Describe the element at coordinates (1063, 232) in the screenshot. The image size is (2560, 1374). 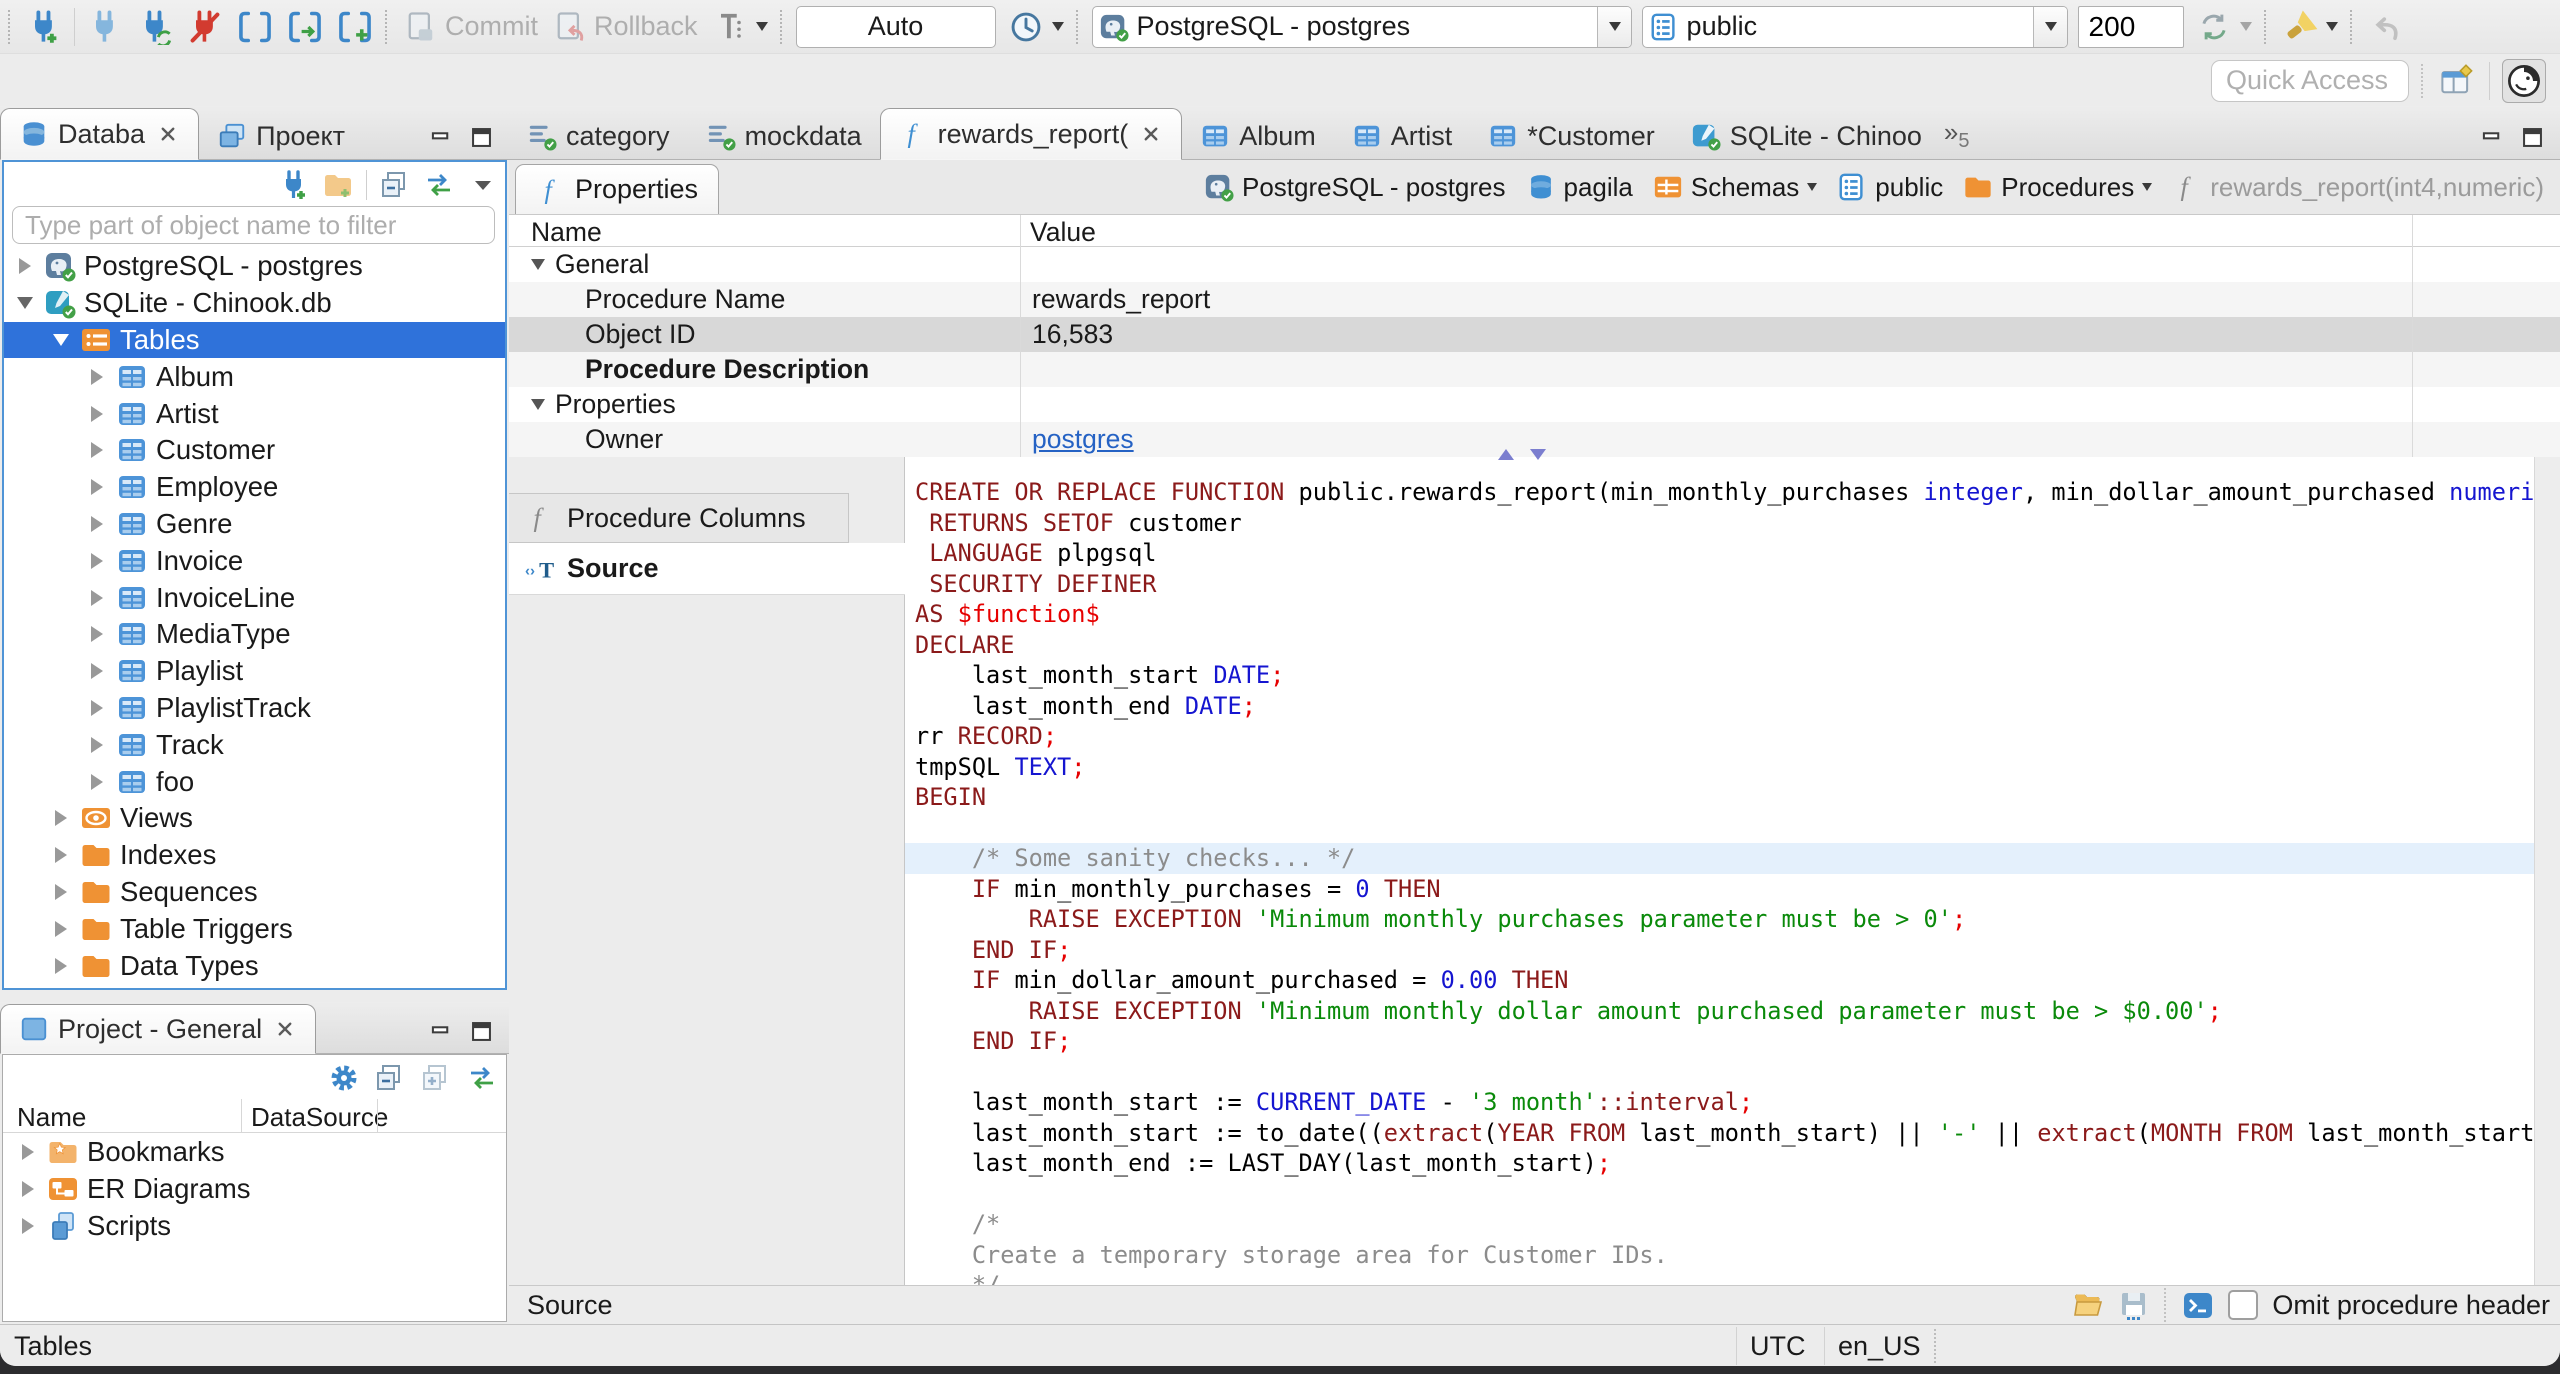
I see `column-header-value: Value` at that location.